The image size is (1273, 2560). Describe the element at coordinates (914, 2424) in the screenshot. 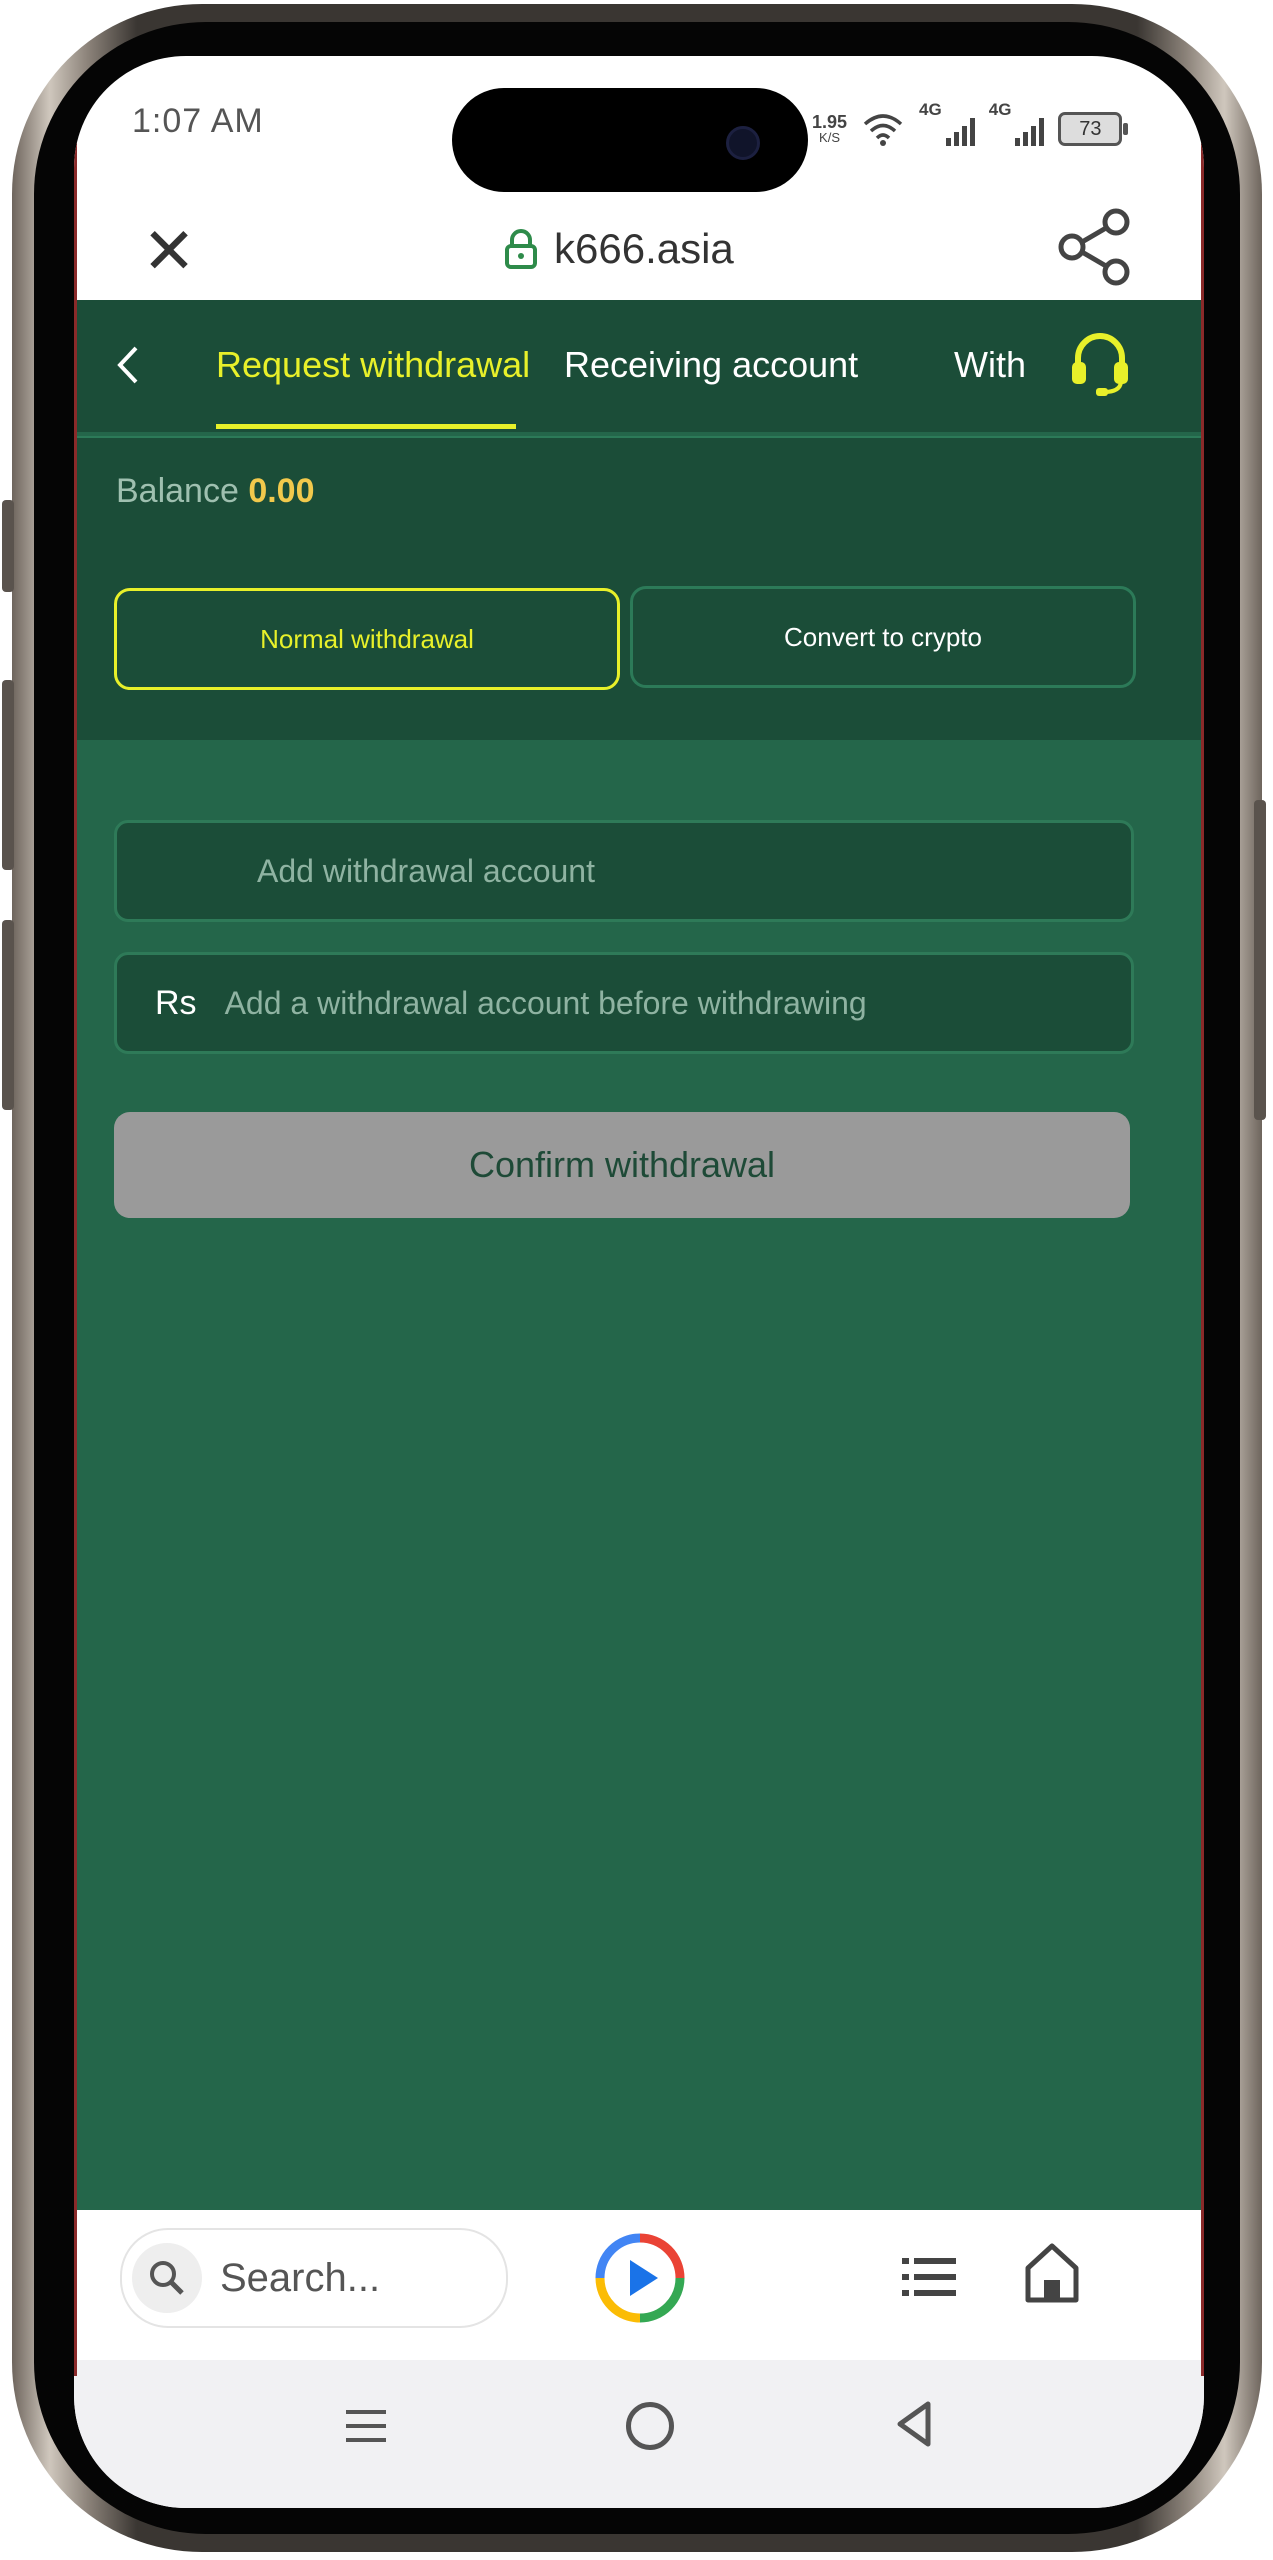

I see `system-back-icon` at that location.